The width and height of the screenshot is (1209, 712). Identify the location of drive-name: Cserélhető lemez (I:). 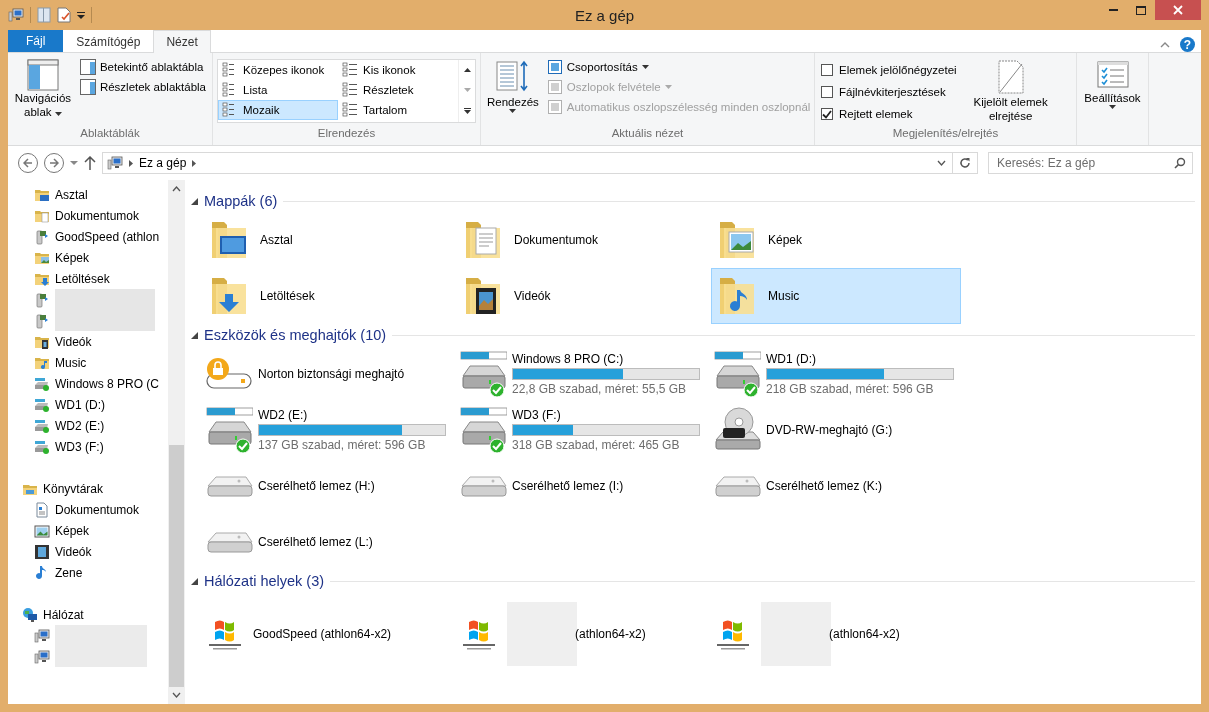
(568, 486).